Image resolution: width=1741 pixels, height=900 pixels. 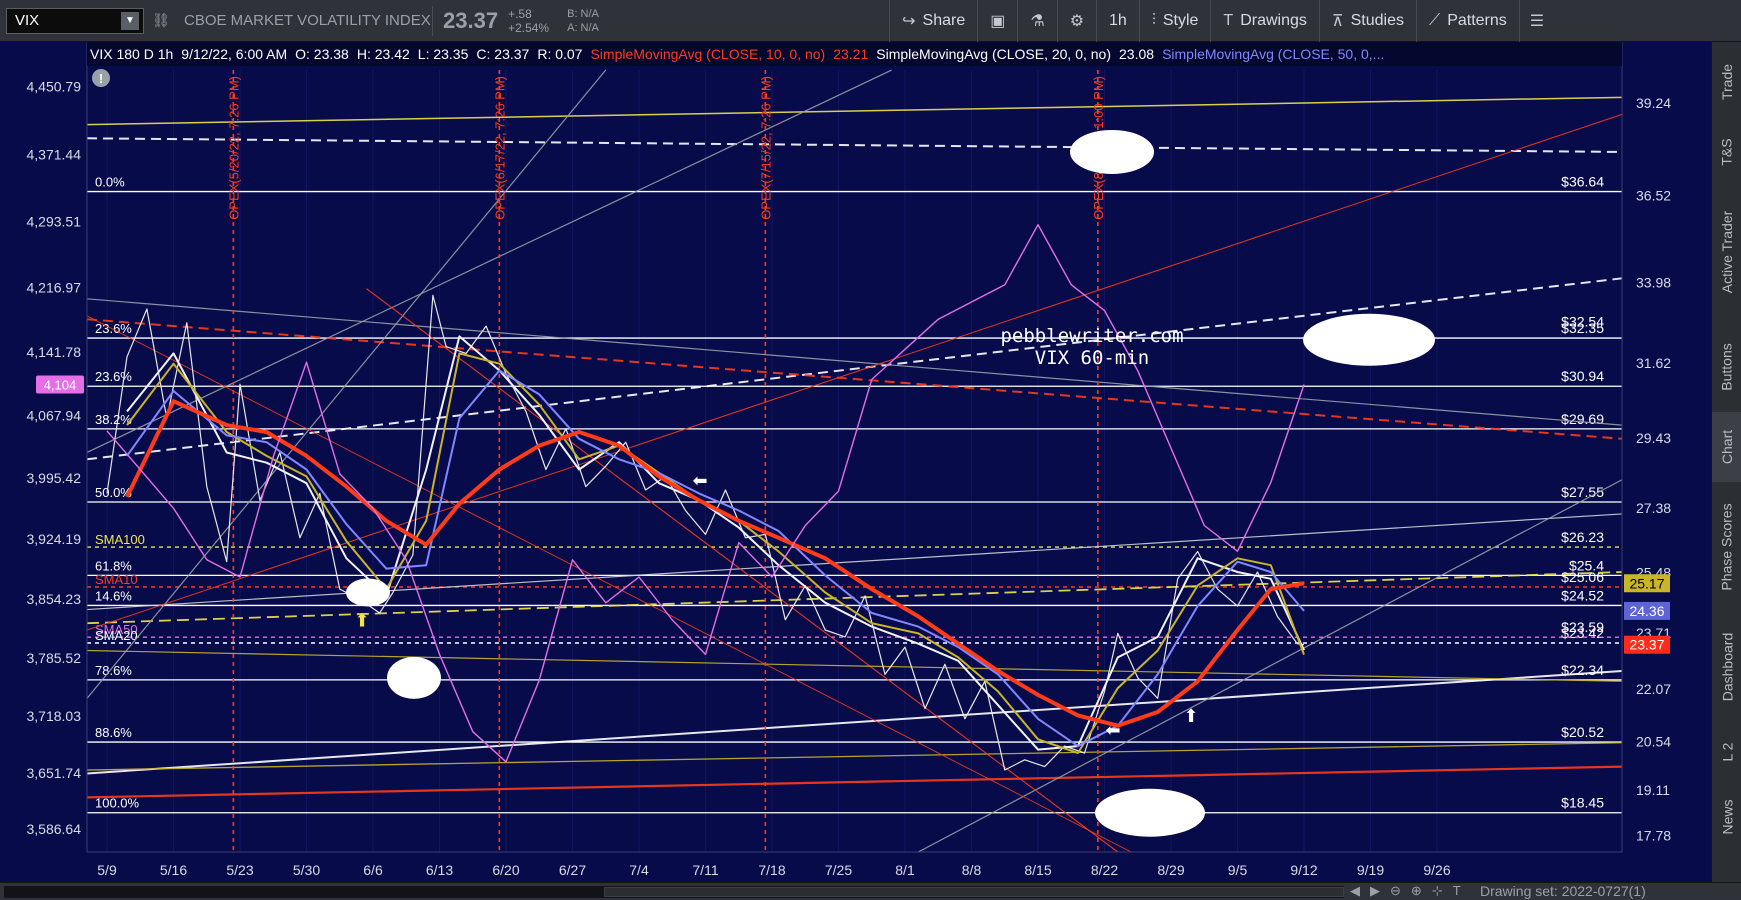 I want to click on x-axis-tick: 9/19, so click(x=1370, y=870).